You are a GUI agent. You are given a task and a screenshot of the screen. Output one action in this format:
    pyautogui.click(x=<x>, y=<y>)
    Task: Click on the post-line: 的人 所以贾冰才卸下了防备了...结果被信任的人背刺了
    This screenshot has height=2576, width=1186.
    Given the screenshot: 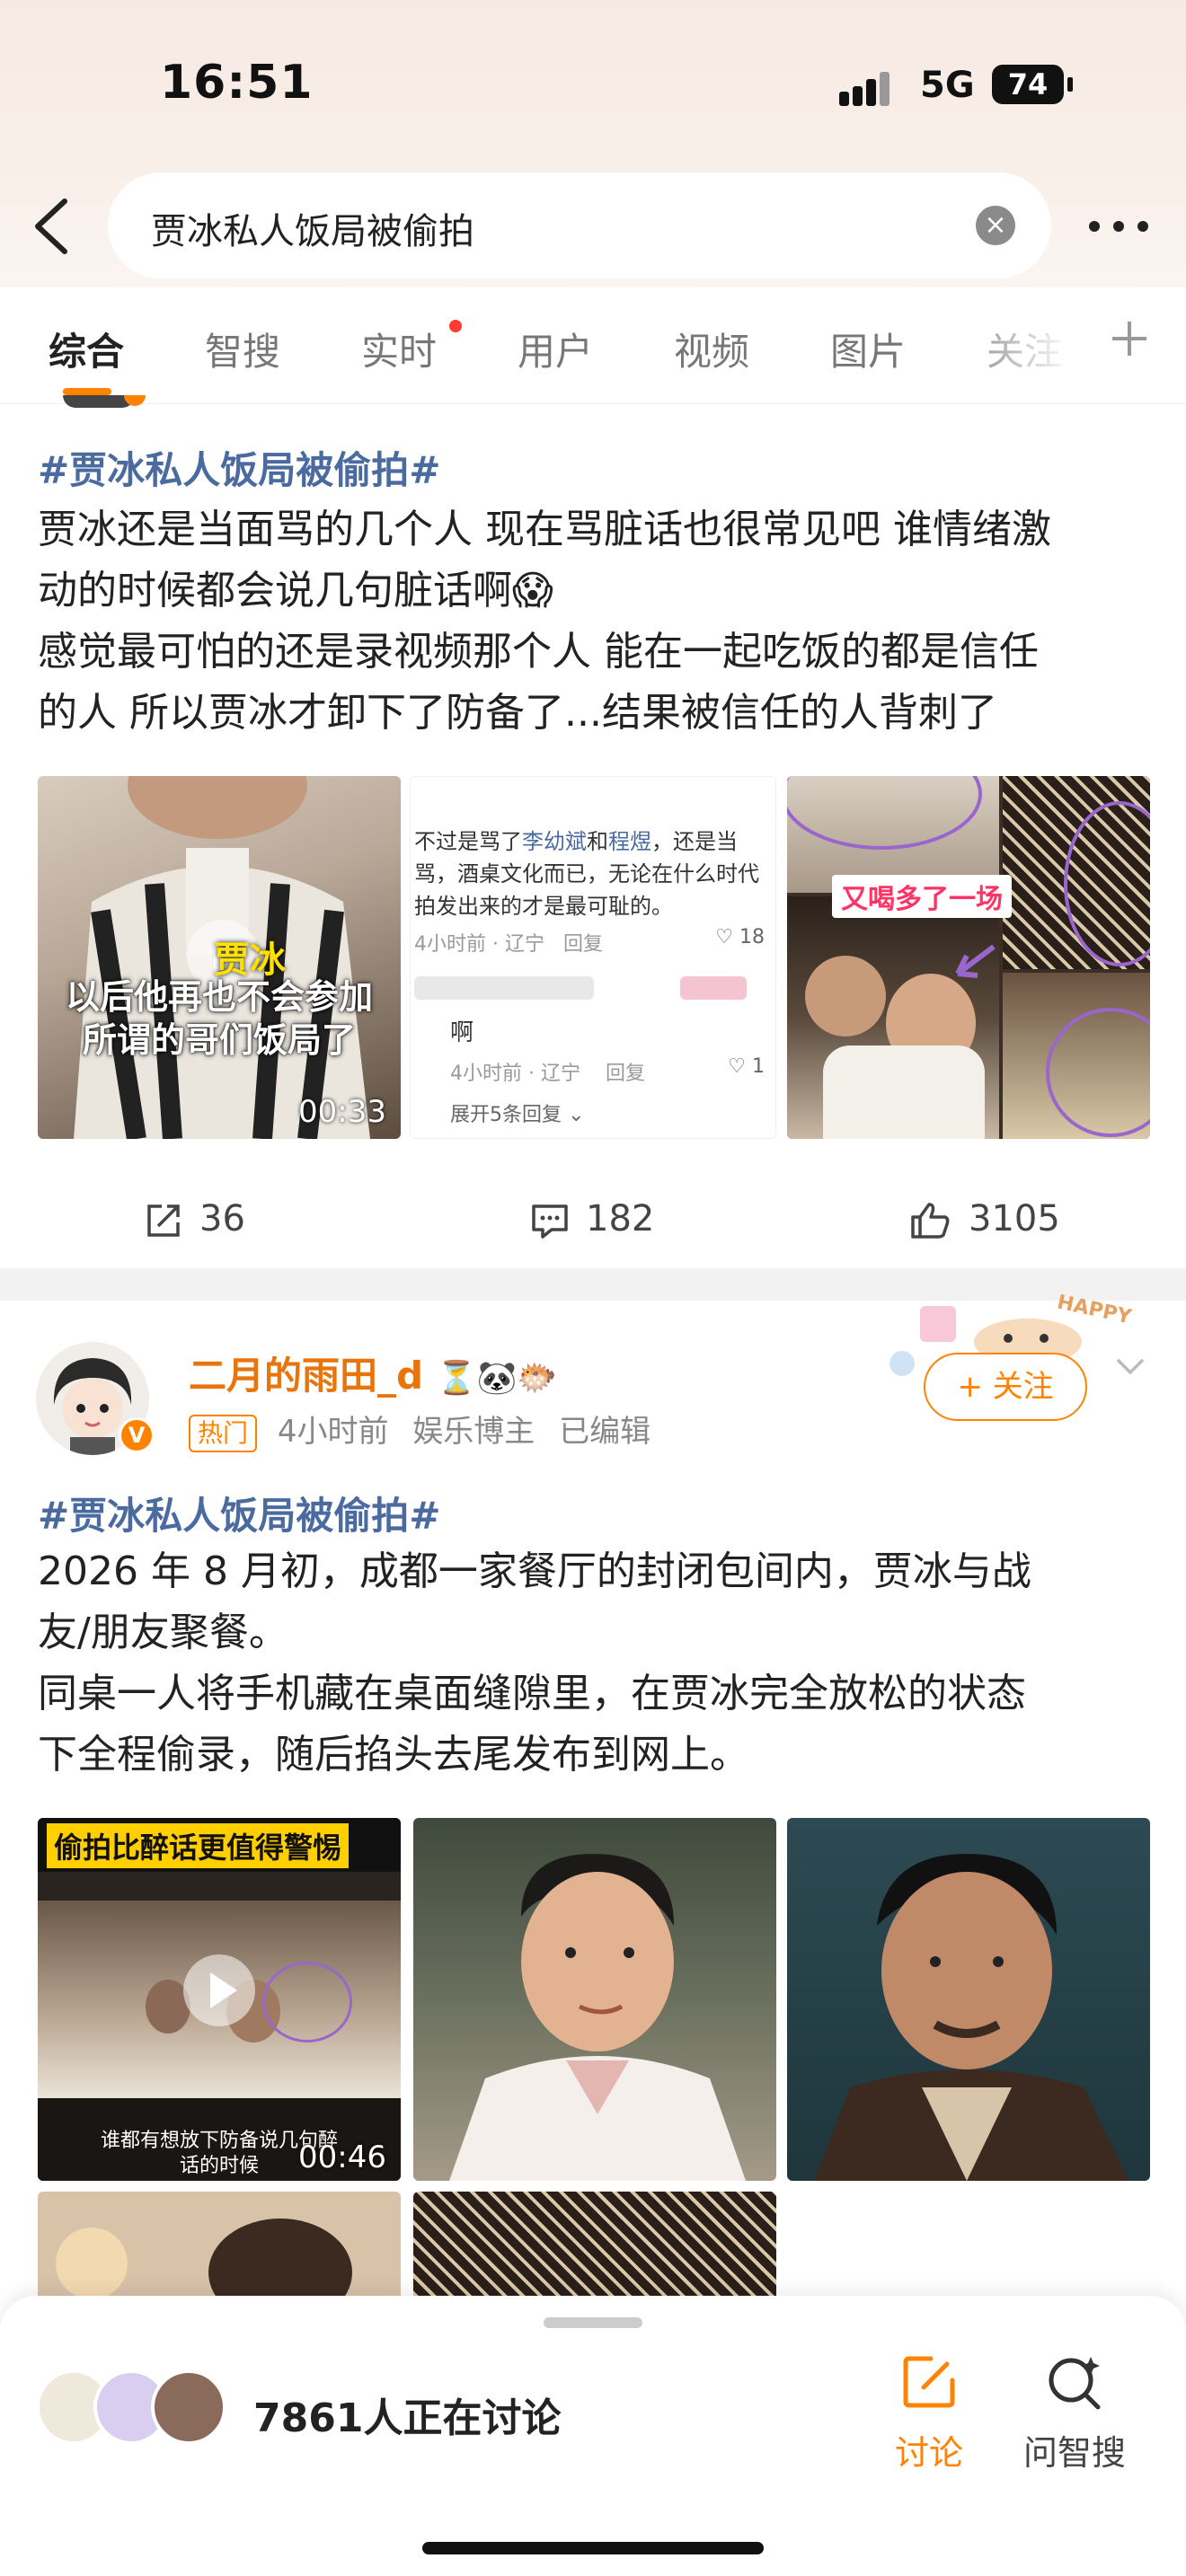 What is the action you would take?
    pyautogui.click(x=517, y=713)
    